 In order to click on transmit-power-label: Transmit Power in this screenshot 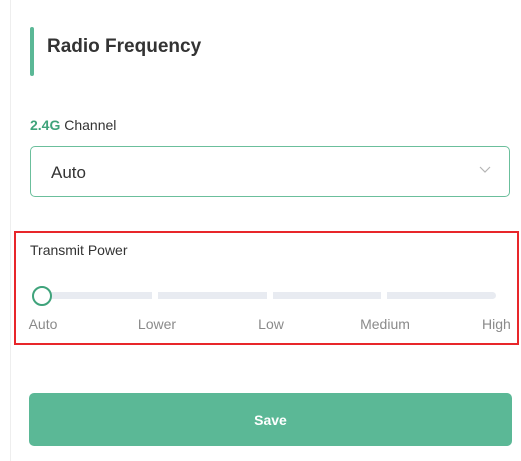, I will do `click(79, 250)`.